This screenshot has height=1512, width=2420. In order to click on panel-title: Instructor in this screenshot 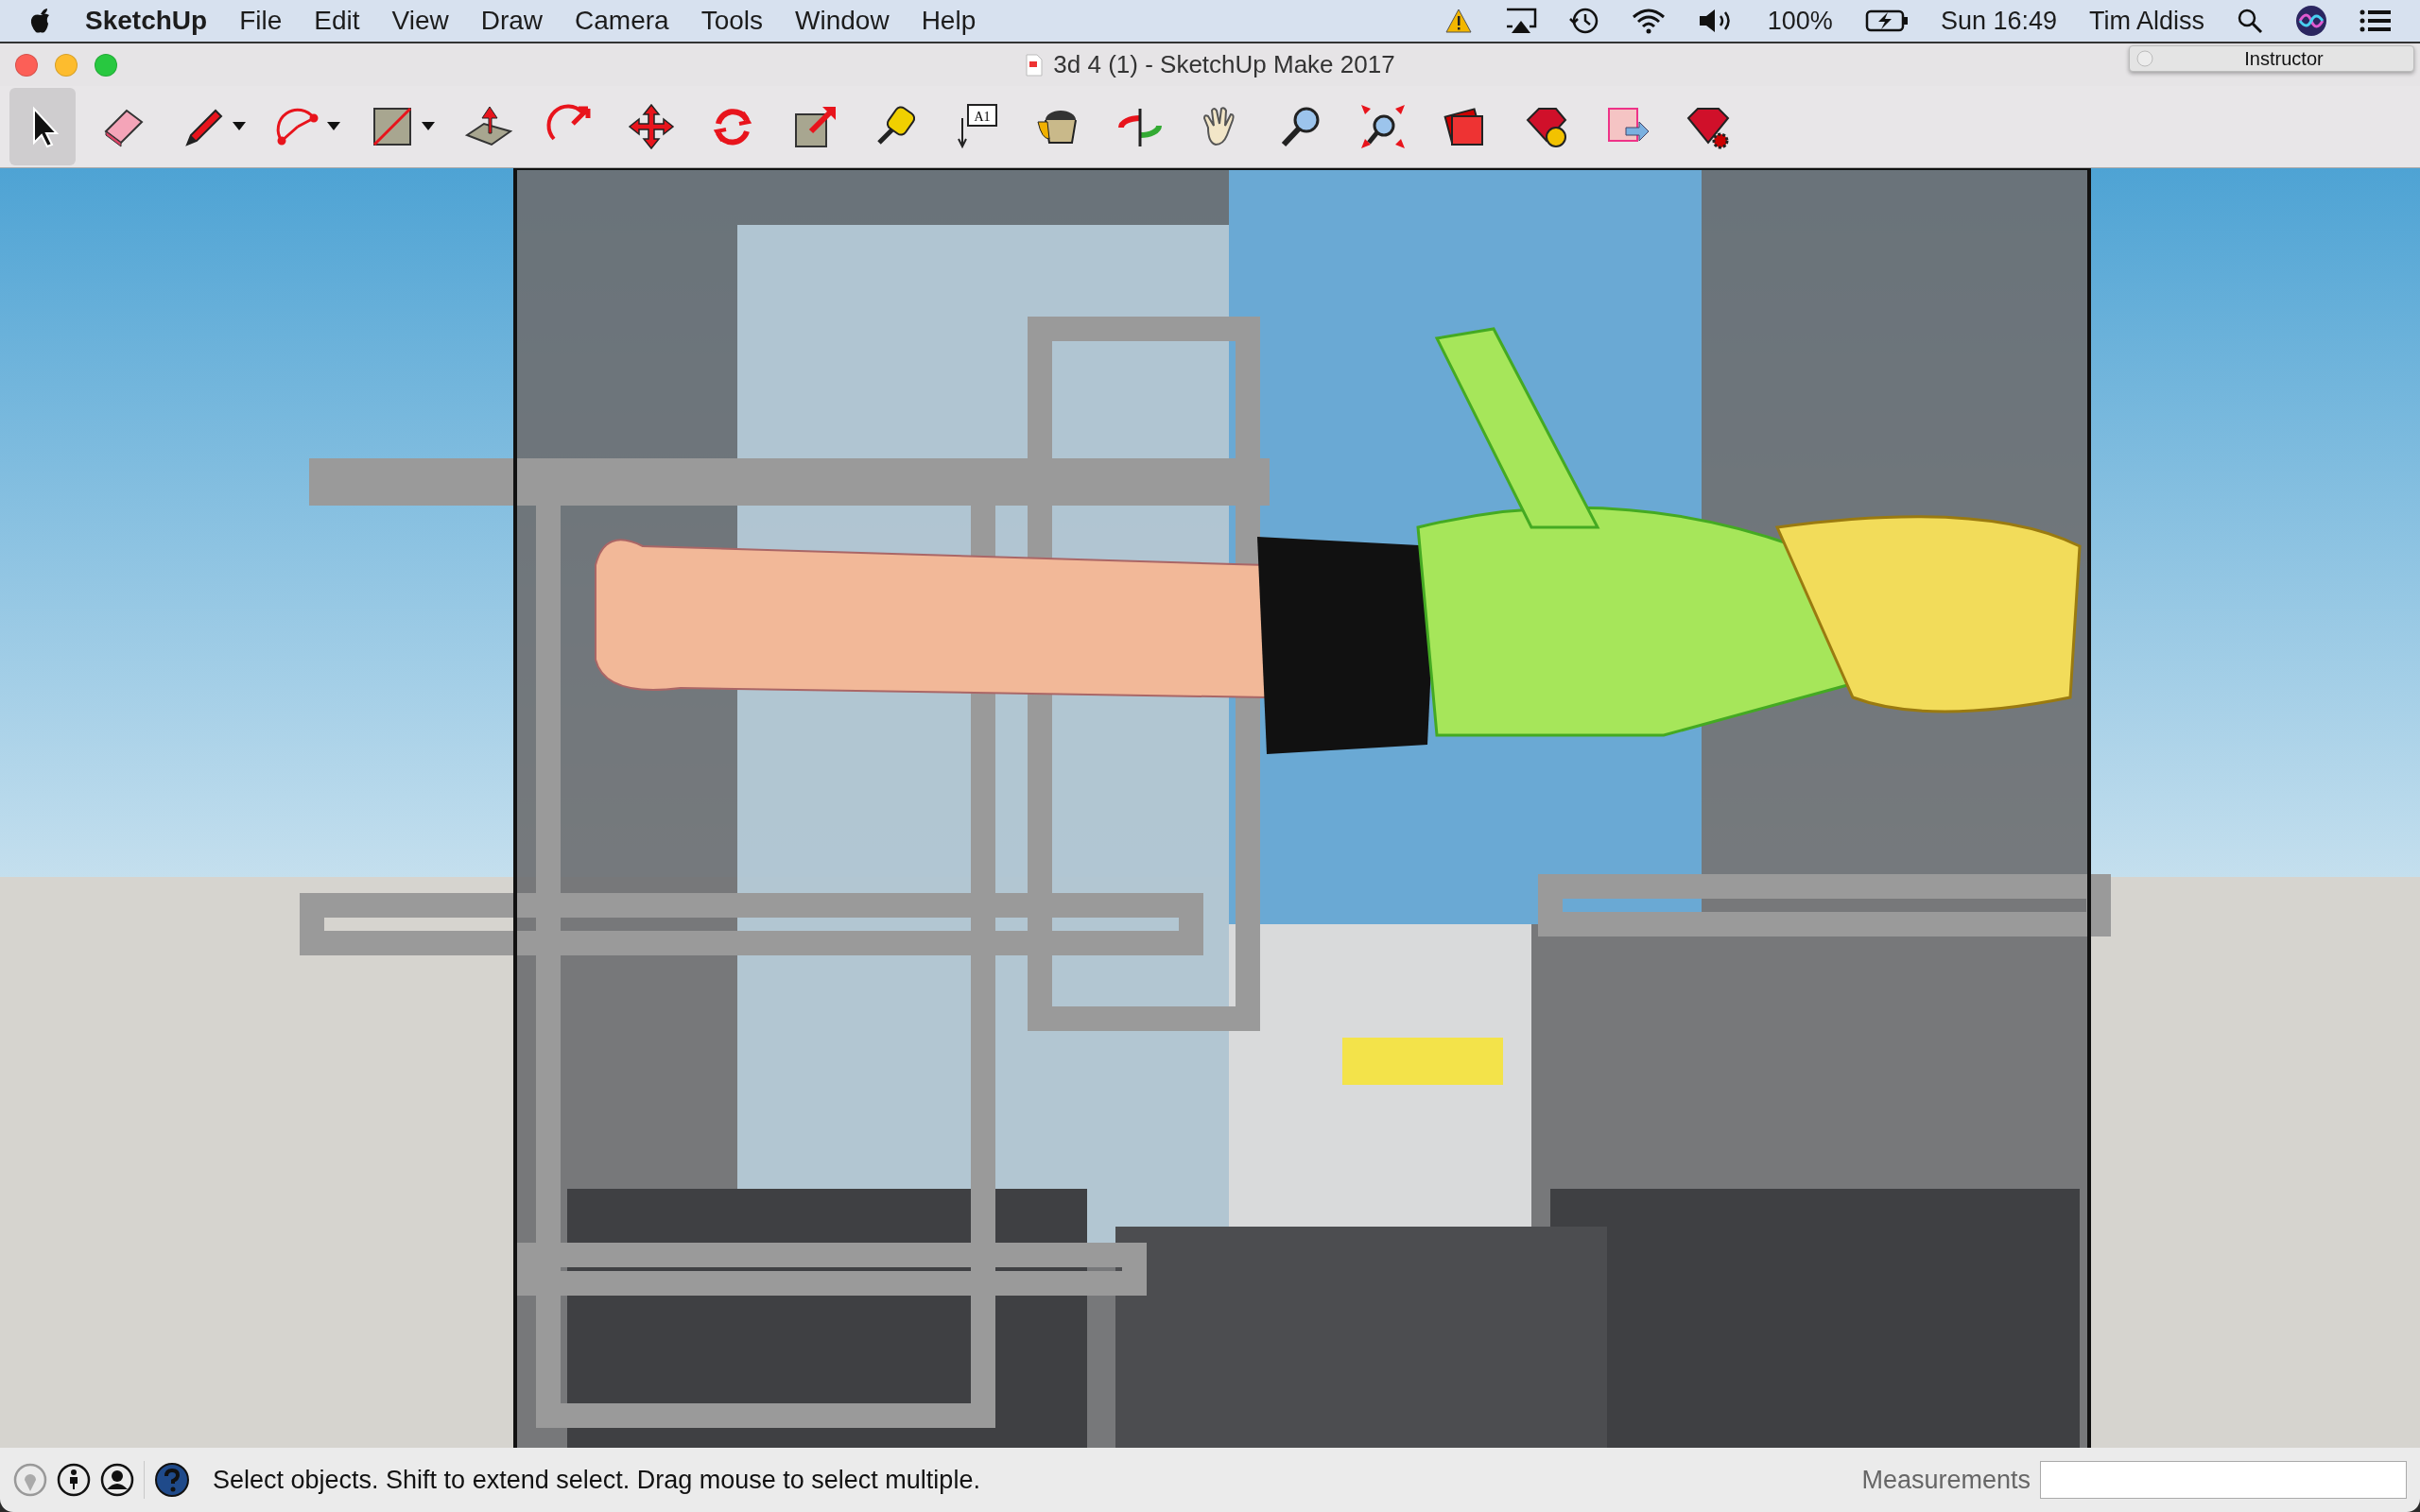, I will do `click(2284, 58)`.